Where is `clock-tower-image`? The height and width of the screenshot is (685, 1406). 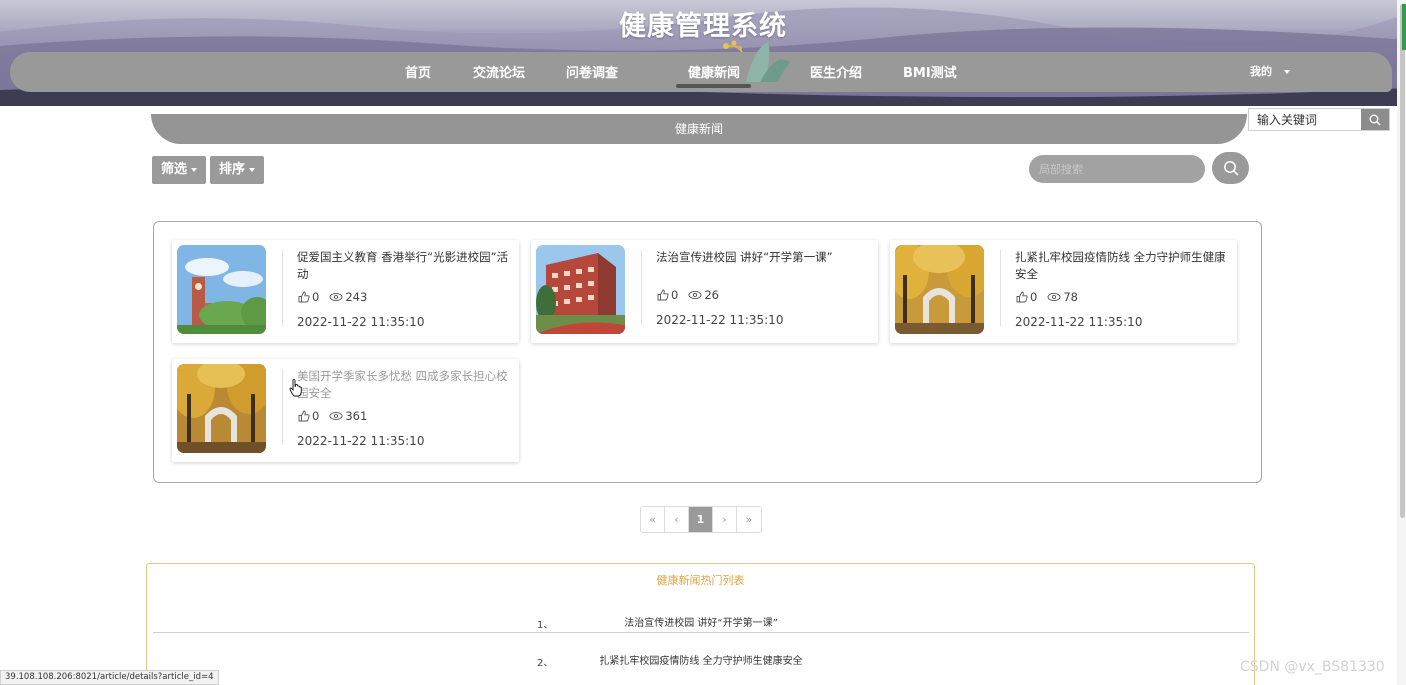
clock-tower-image is located at coordinates (221, 289).